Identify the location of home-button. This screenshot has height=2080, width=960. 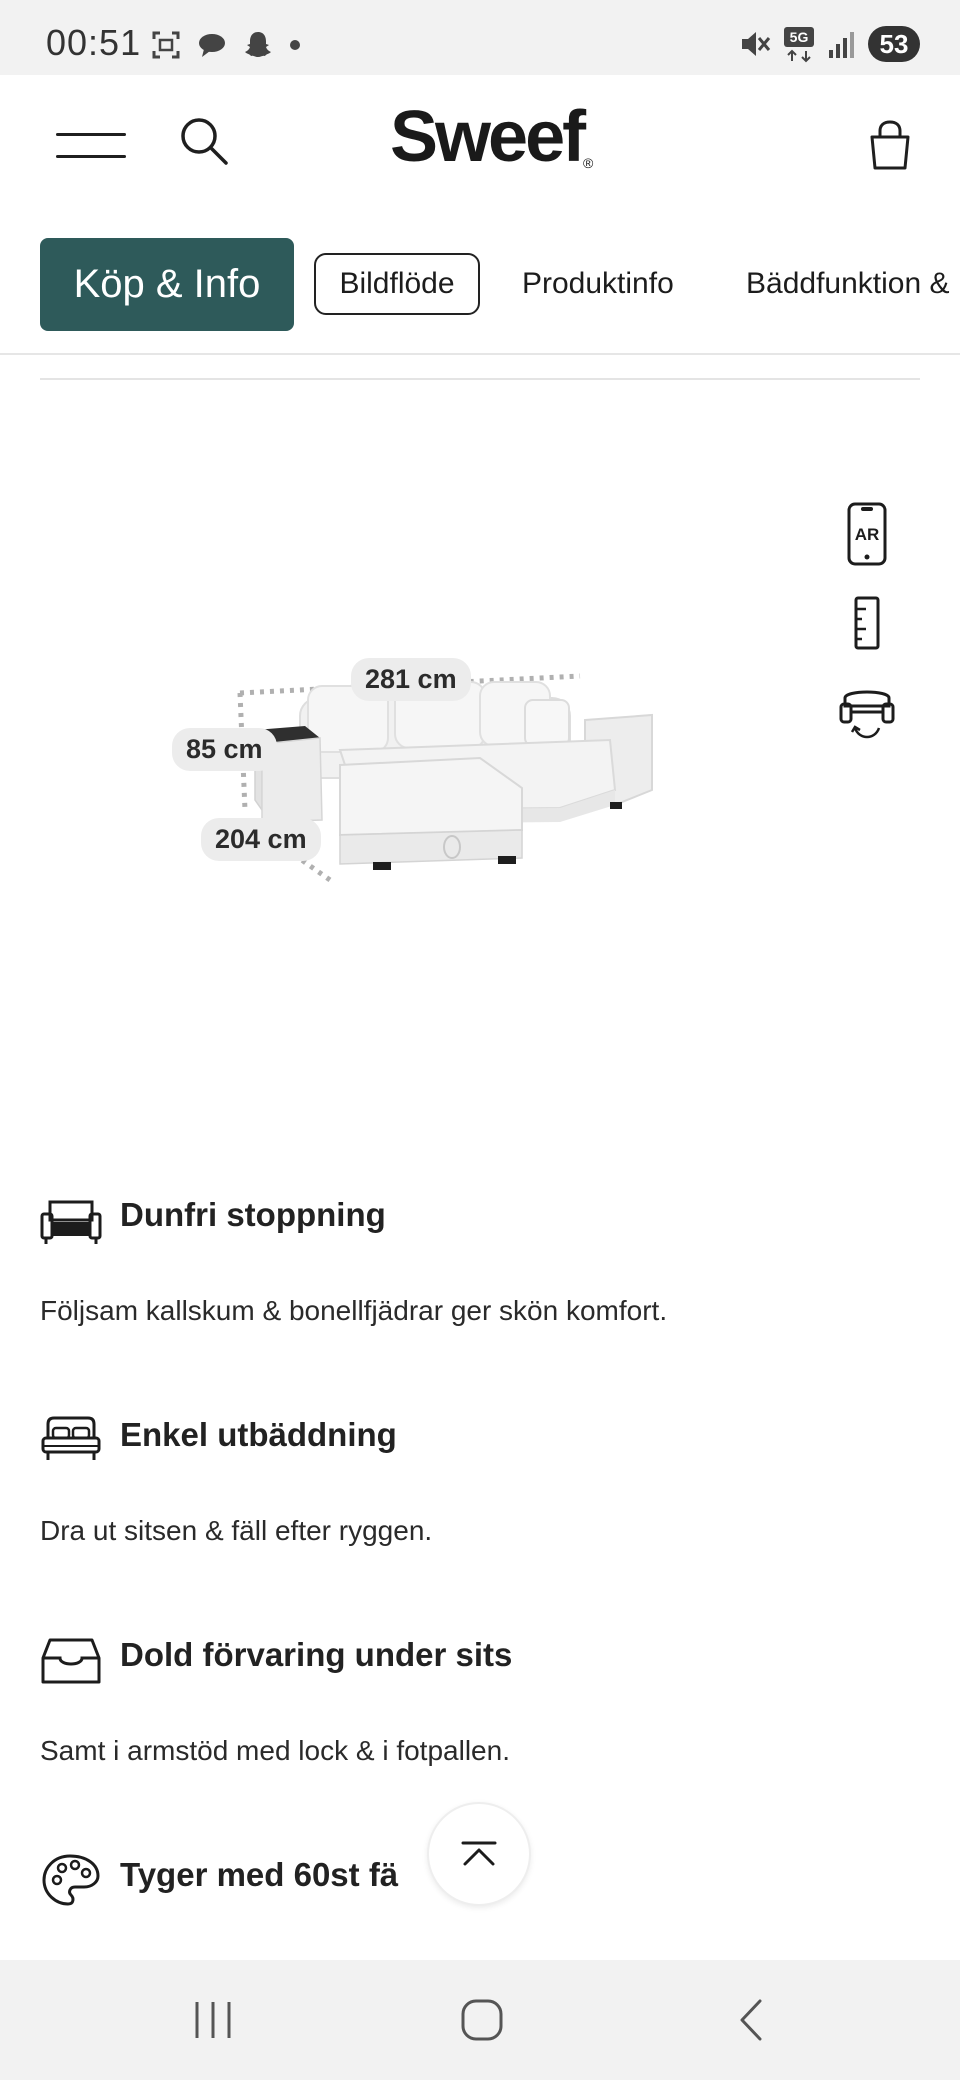
(482, 2020).